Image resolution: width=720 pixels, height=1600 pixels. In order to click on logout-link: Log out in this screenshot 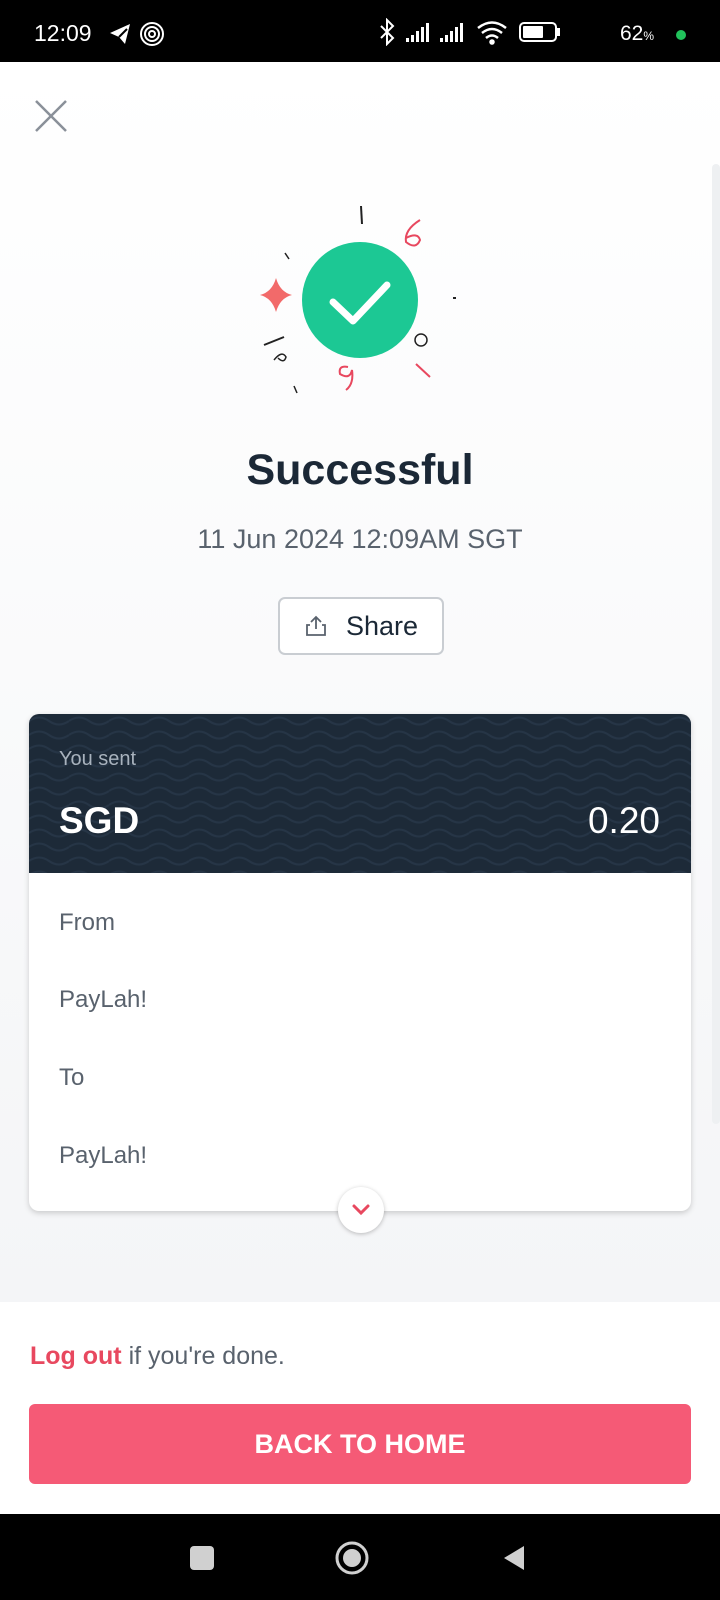, I will do `click(76, 1356)`.